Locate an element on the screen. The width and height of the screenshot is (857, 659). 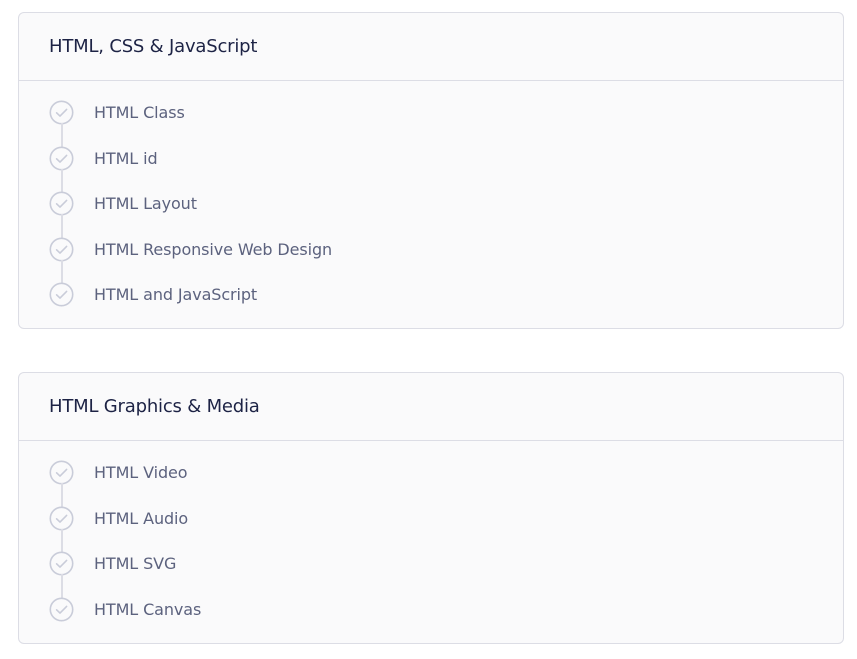
lesson-item-html-canvas: HTML Canvas is located at coordinates (431, 610).